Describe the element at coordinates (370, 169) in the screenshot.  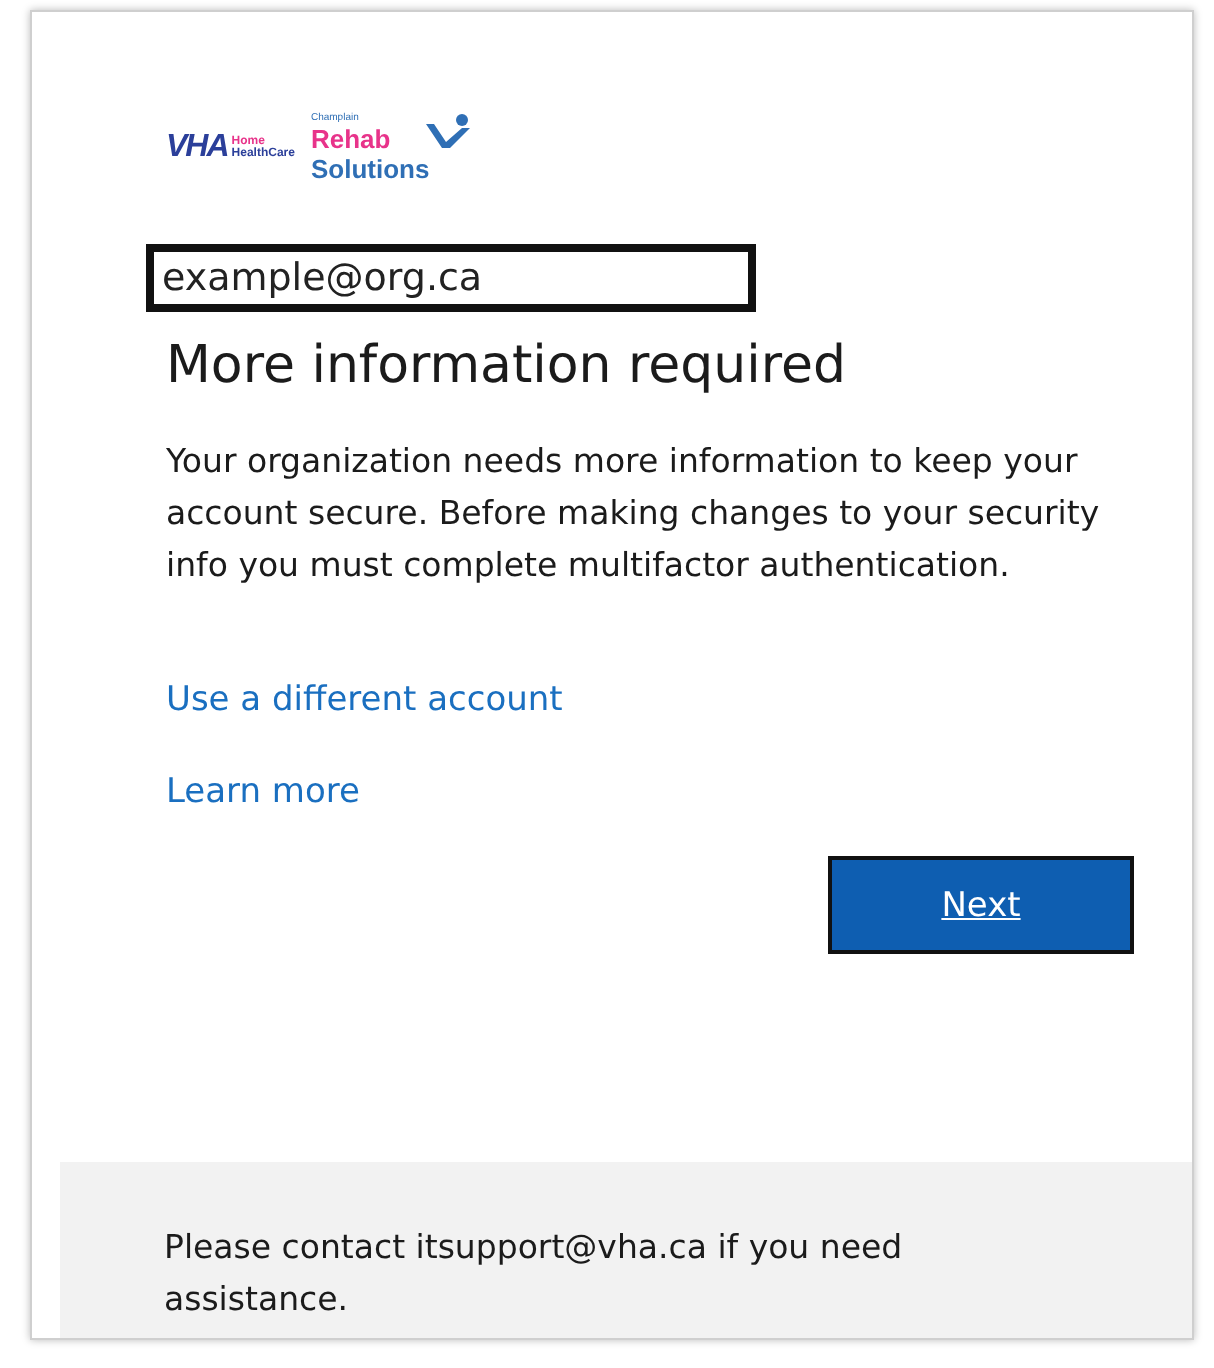
I see `logo-text: Solutions` at that location.